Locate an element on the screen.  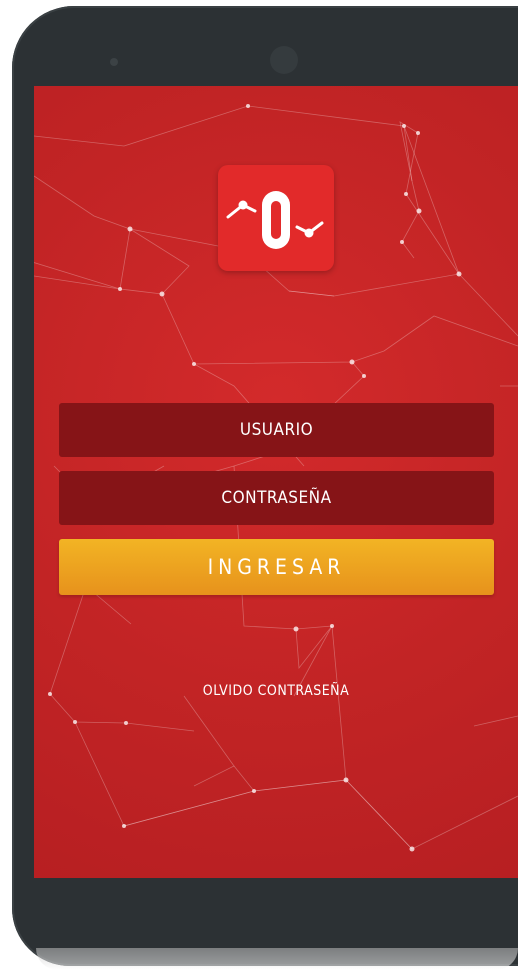
username-field: USUARIO is located at coordinates (276, 430).